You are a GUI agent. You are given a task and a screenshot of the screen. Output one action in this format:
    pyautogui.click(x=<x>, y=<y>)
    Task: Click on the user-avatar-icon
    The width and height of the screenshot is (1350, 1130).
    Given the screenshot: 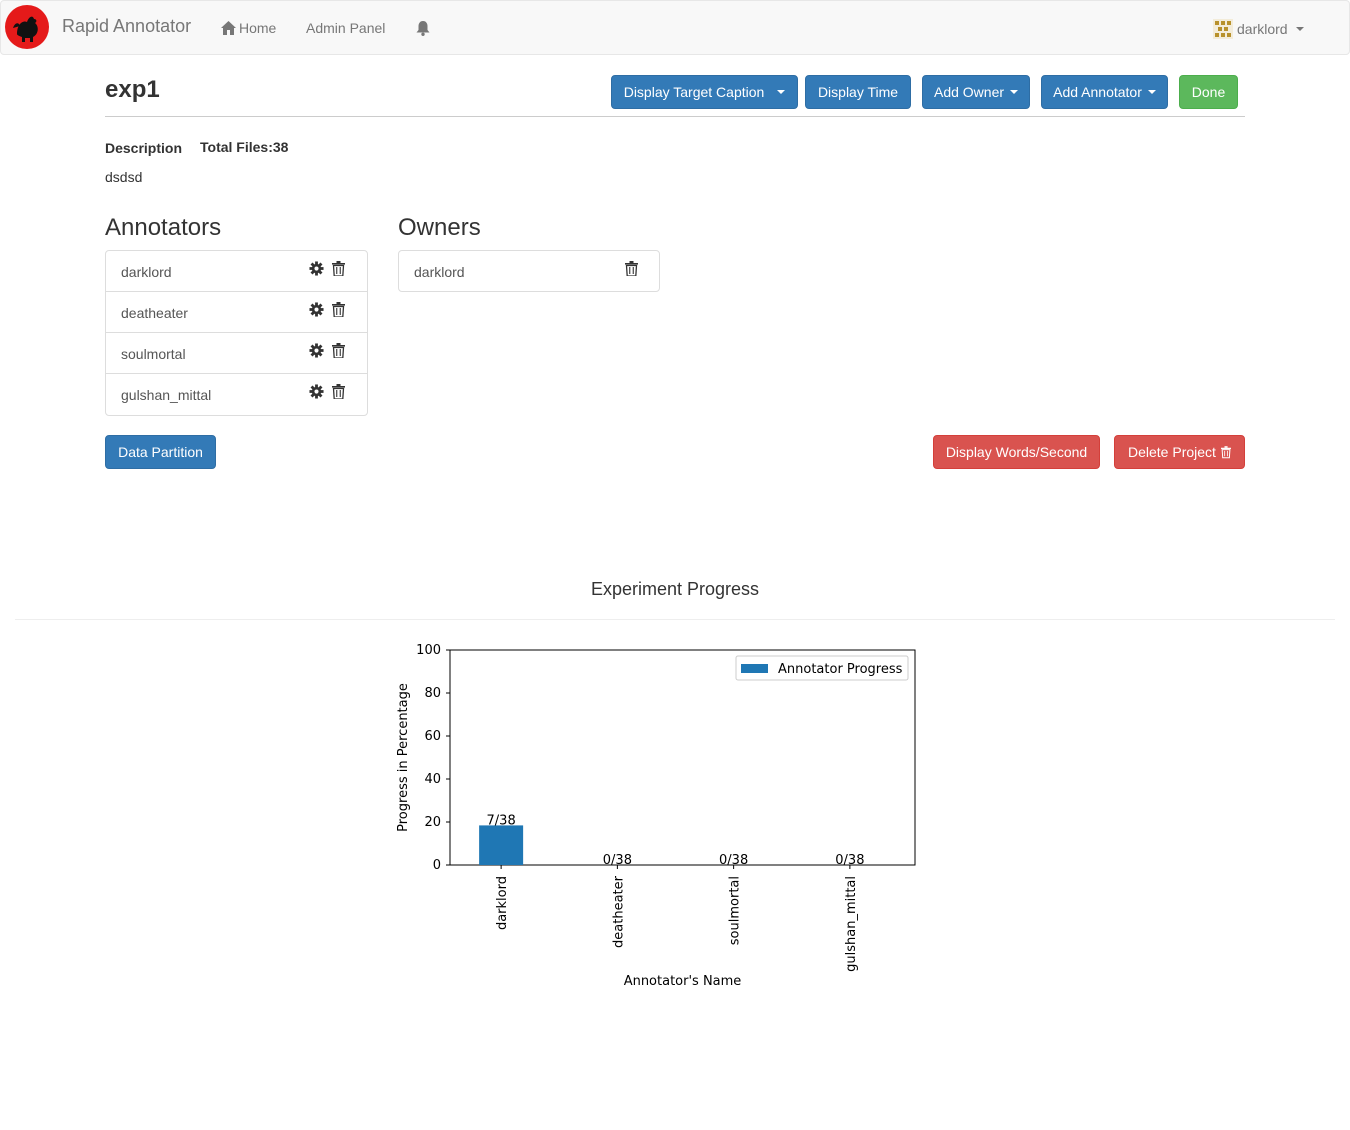 What is the action you would take?
    pyautogui.click(x=1223, y=29)
    